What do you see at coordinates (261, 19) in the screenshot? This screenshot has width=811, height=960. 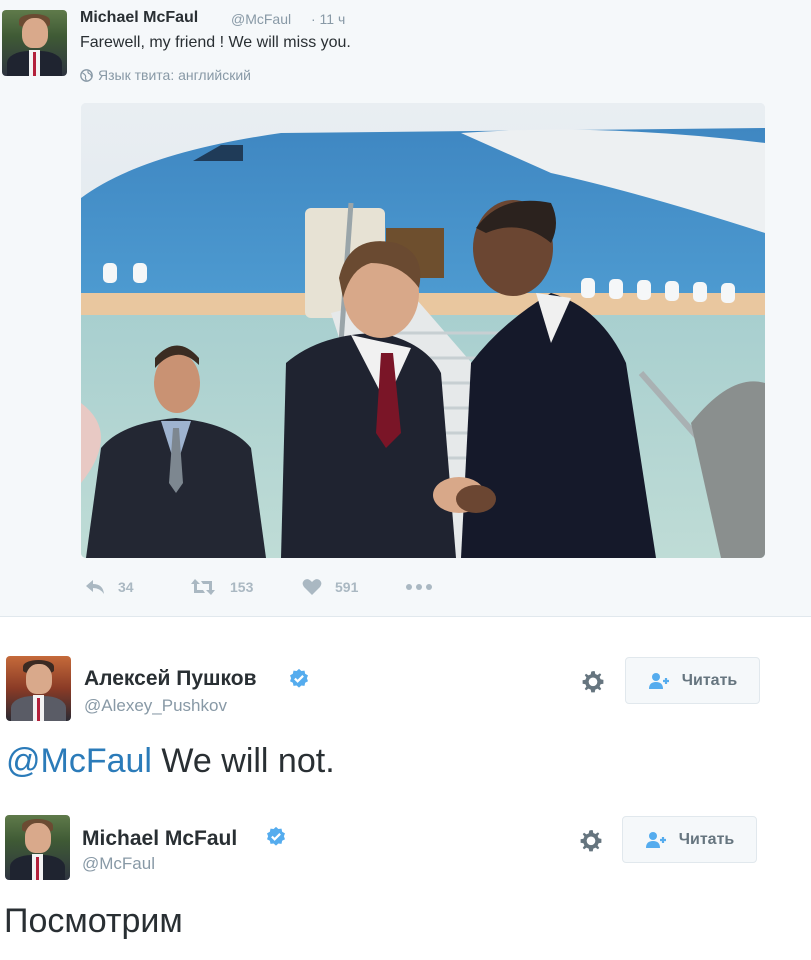 I see `tweet-author-handle: @McFaul` at bounding box center [261, 19].